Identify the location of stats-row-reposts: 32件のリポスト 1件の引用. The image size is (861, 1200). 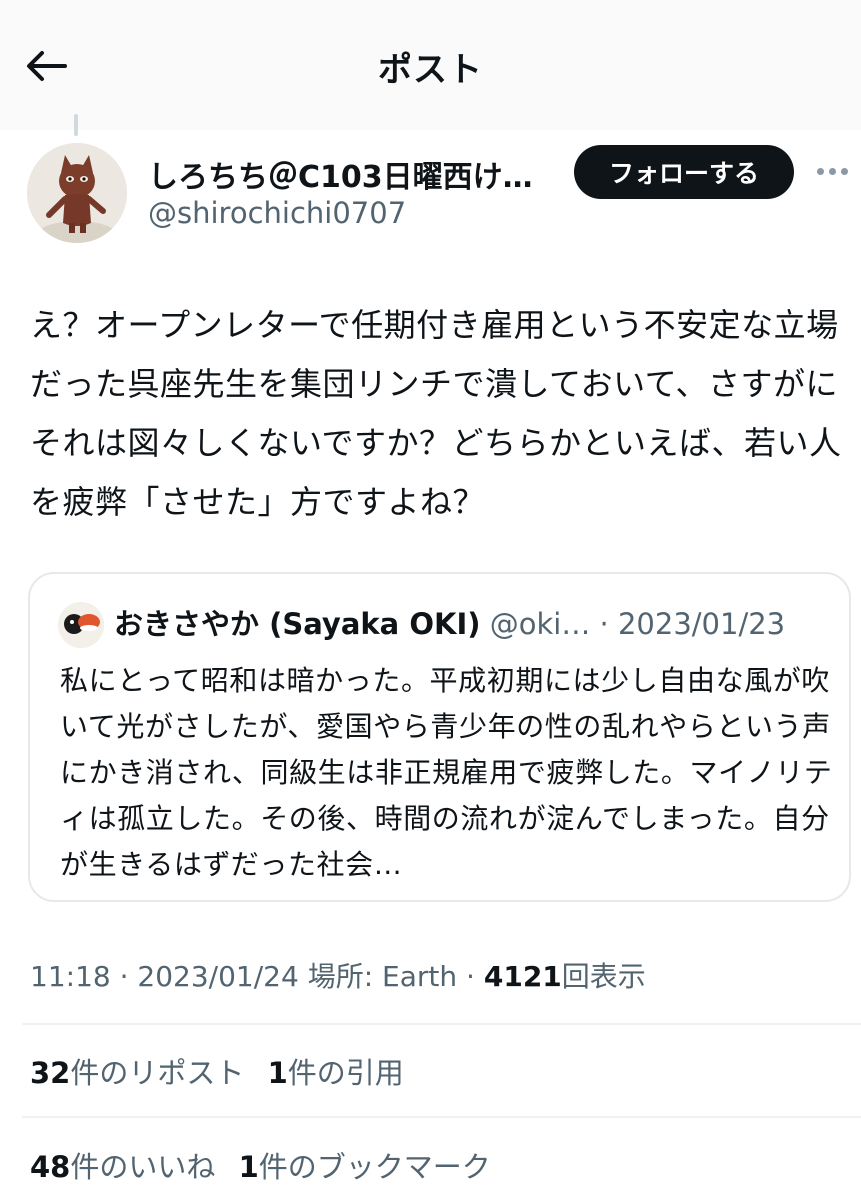
(224, 1071).